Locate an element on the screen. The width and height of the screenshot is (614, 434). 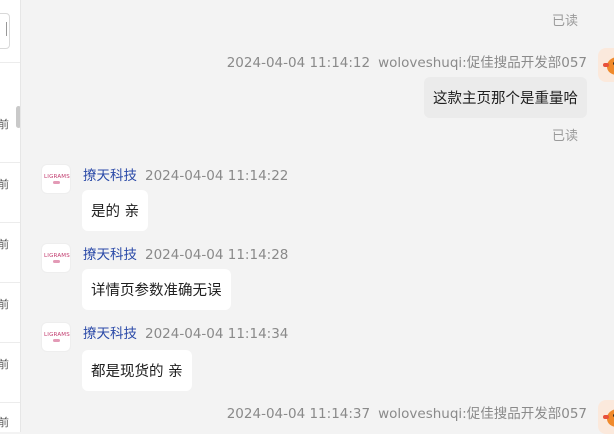
conversation-search-input is located at coordinates (5, 31).